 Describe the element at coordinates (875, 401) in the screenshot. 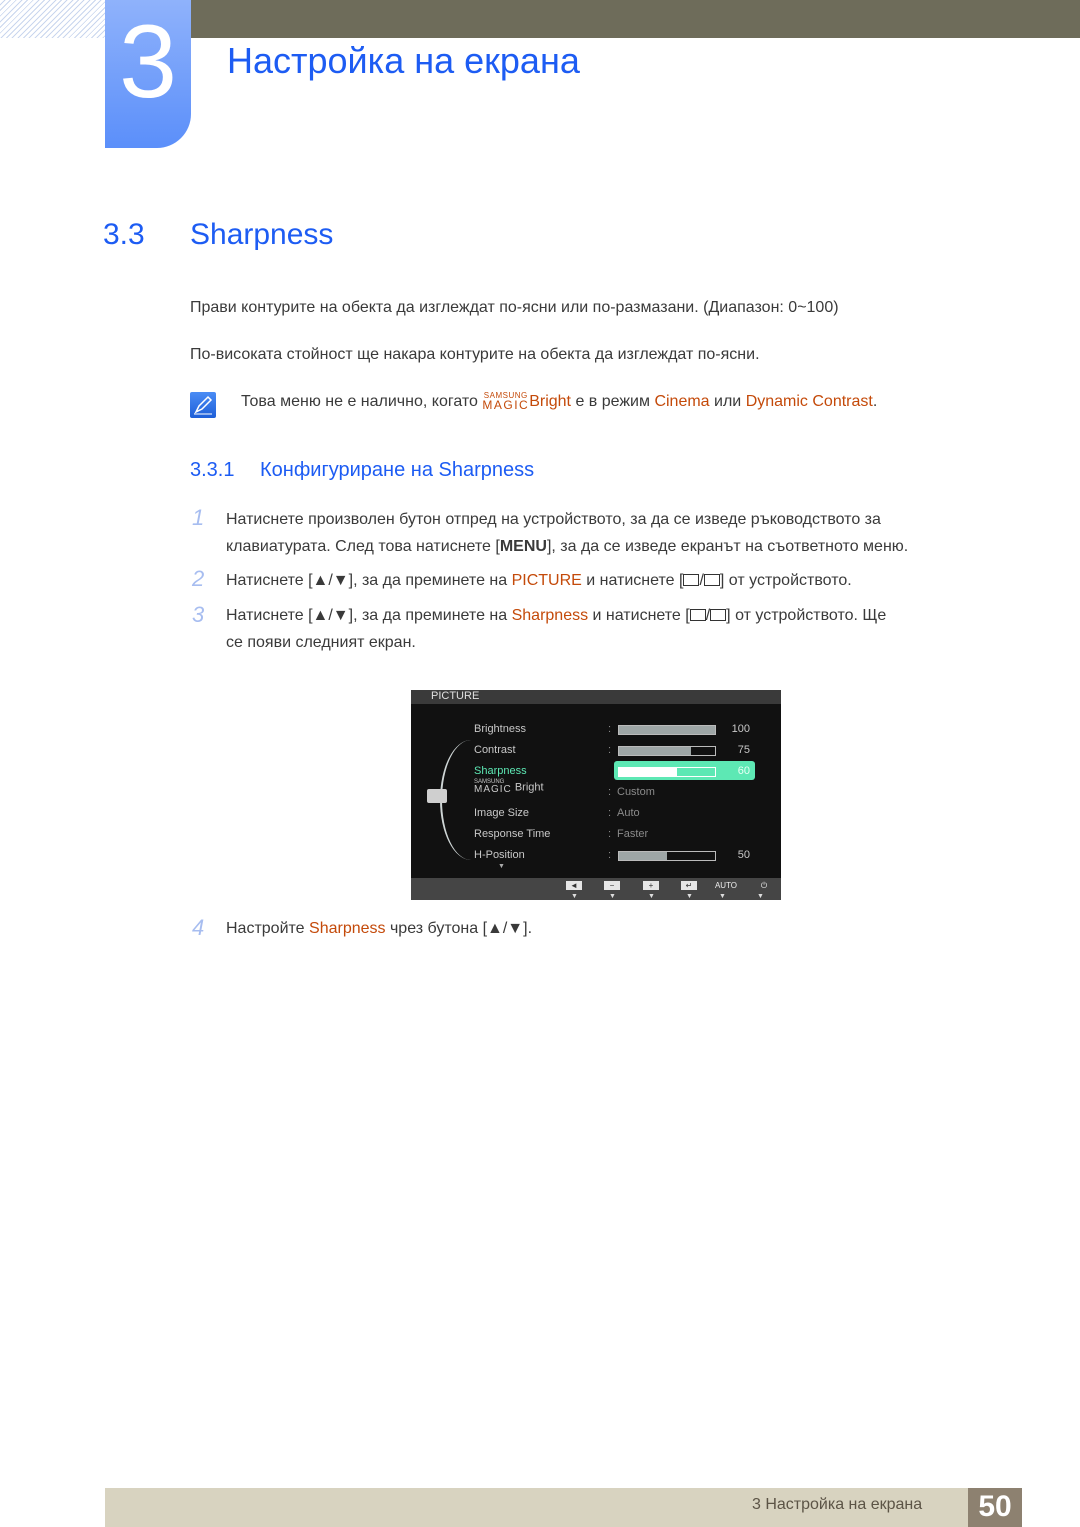

I see `note-end: .` at that location.